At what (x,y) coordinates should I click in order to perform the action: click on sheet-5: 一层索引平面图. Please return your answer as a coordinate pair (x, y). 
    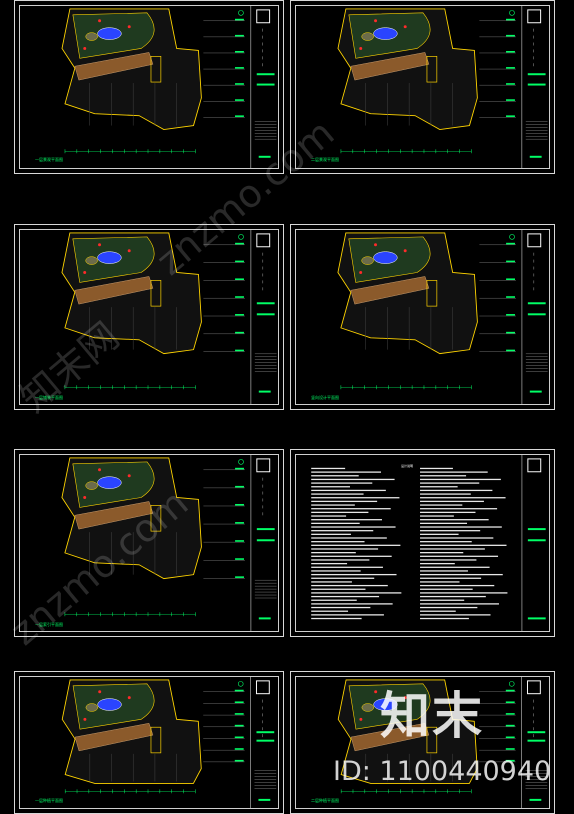
    Looking at the image, I should click on (149, 543).